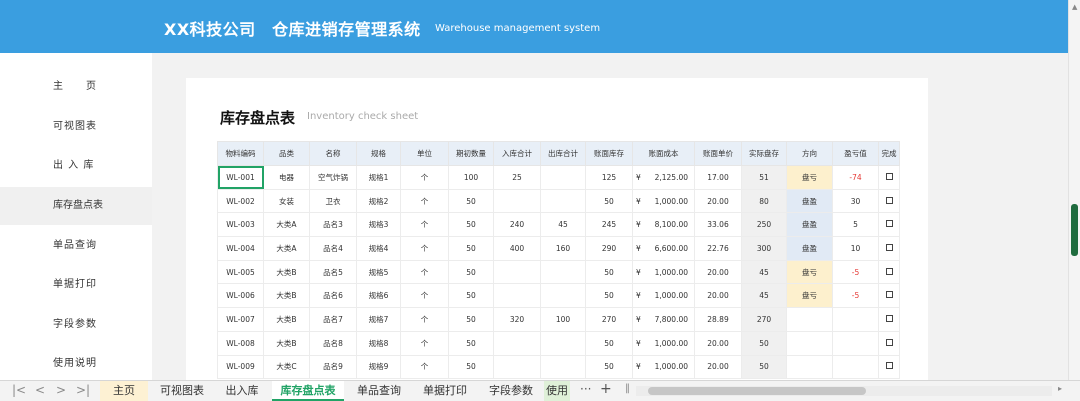 This screenshot has height=401, width=1080. Describe the element at coordinates (40, 390) in the screenshot. I see `prev-sheet-icon: <` at that location.